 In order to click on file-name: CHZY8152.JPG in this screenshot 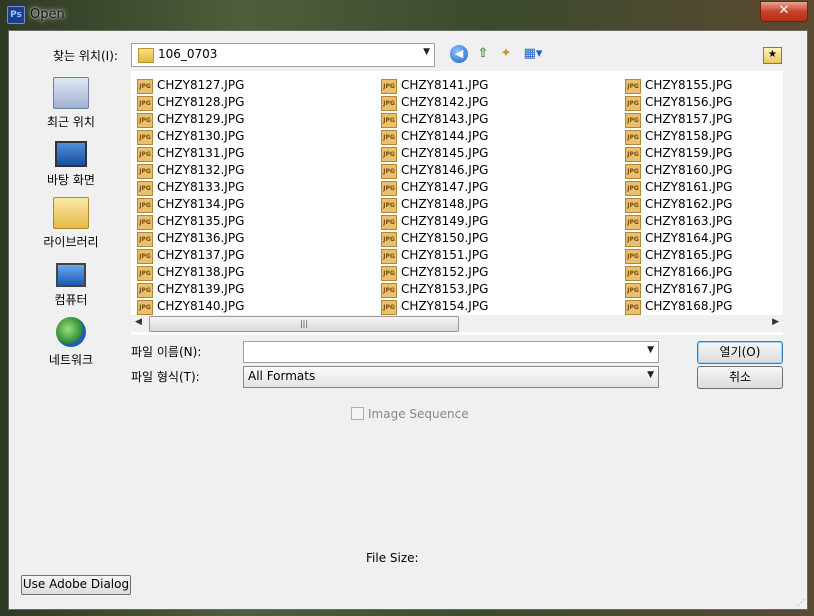, I will do `click(445, 272)`.